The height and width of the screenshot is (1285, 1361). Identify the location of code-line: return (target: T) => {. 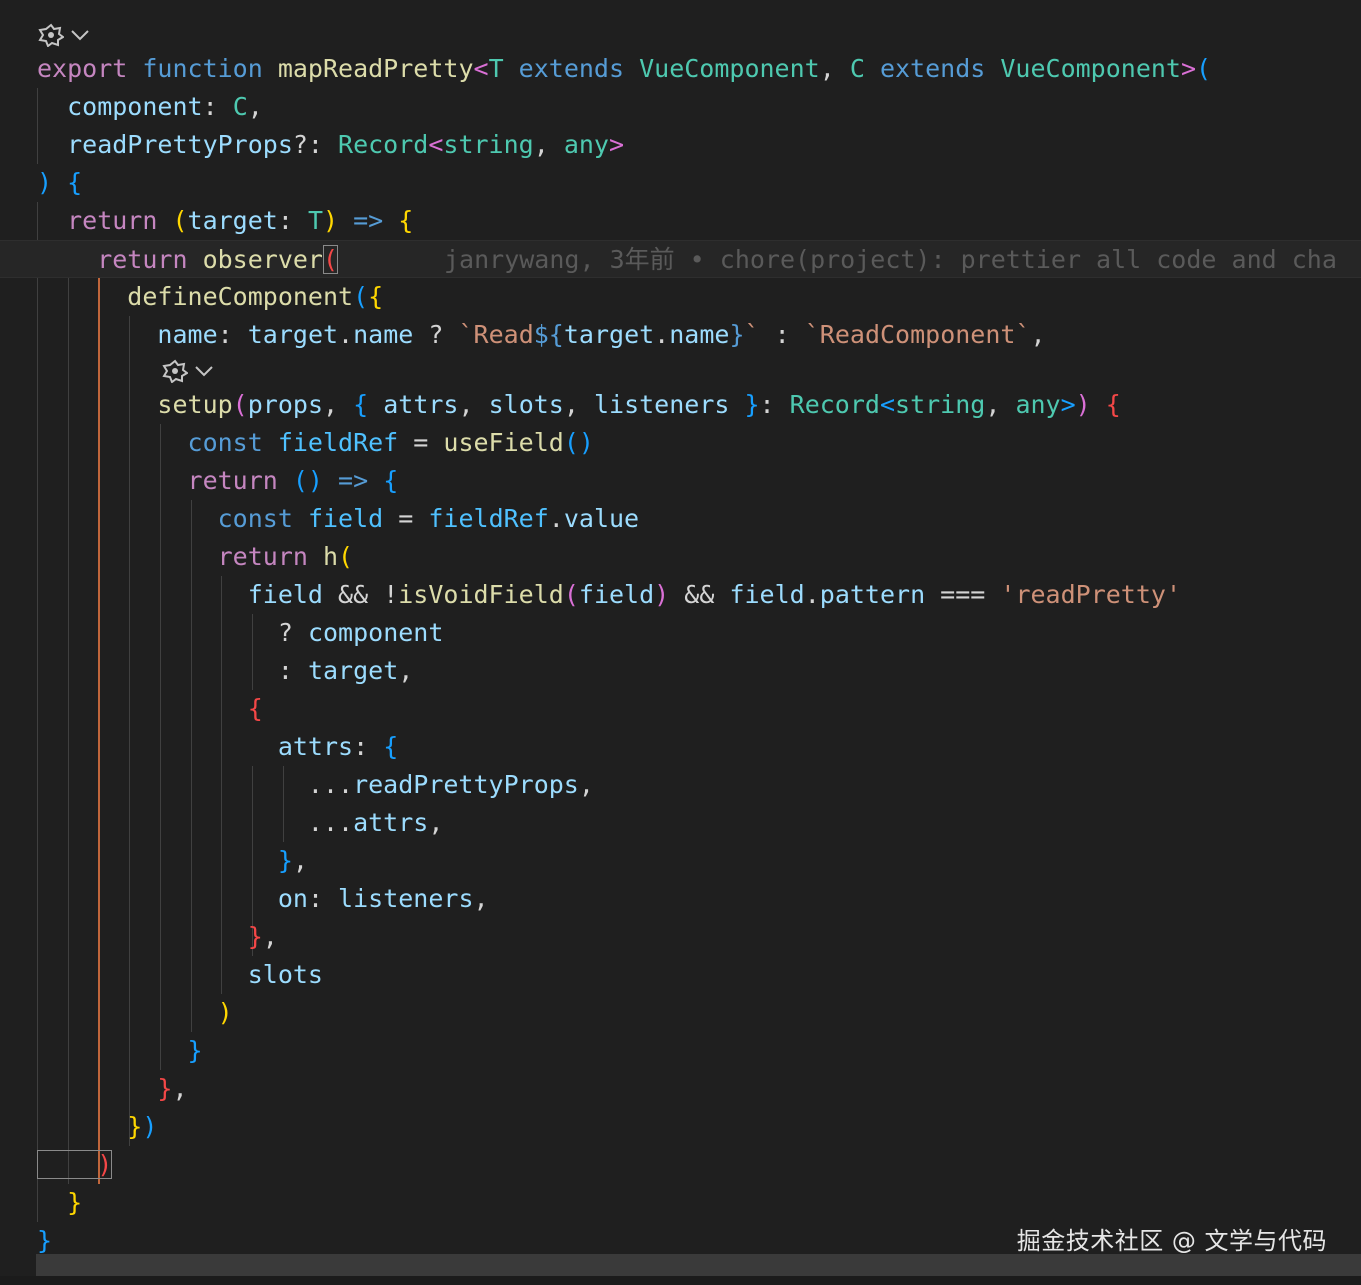
(680, 221).